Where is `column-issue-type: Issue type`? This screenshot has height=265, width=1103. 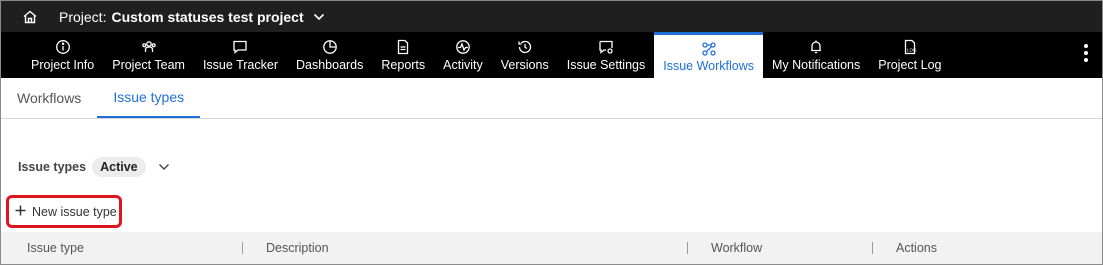
column-issue-type: Issue type is located at coordinates (55, 248).